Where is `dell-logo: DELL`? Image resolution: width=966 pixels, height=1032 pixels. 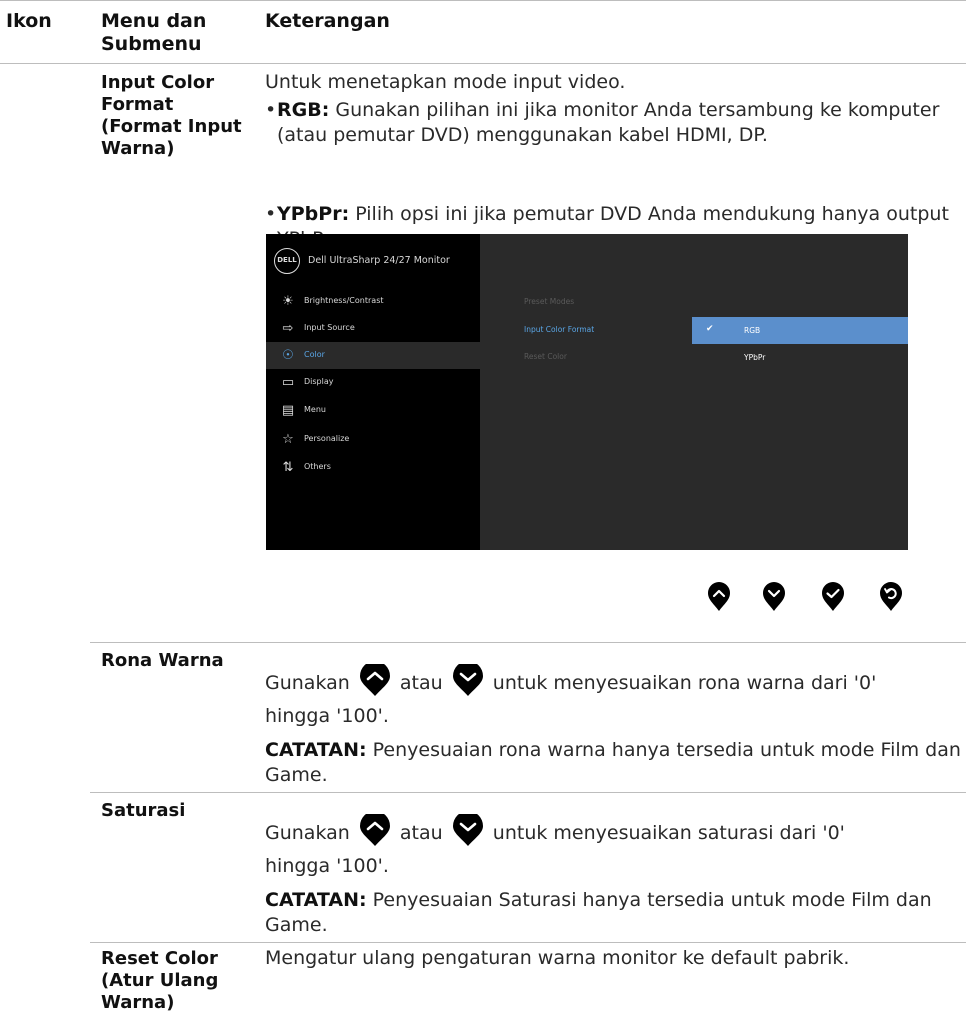 dell-logo: DELL is located at coordinates (287, 261).